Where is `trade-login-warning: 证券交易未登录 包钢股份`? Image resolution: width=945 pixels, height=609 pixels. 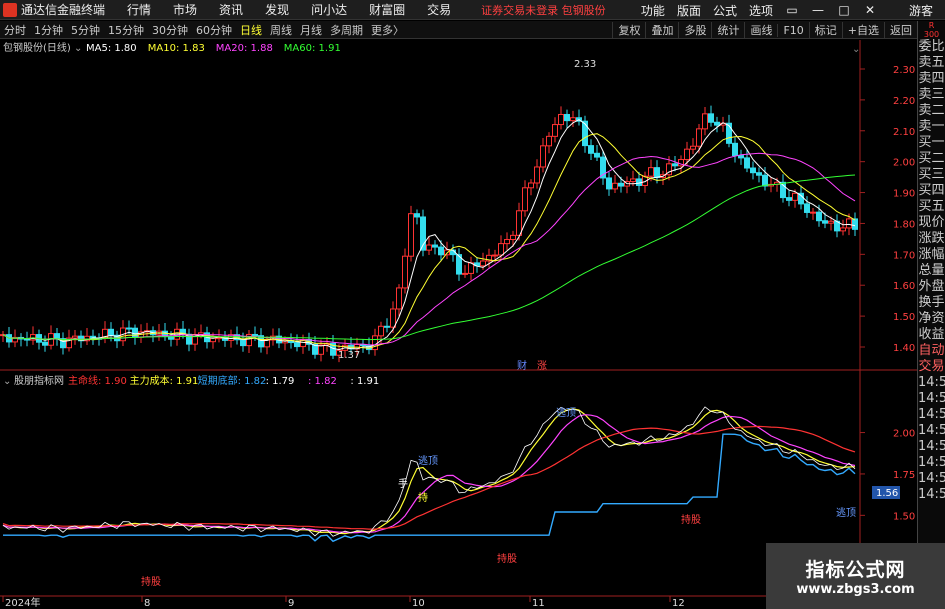 trade-login-warning: 证券交易未登录 包钢股份 is located at coordinates (543, 10).